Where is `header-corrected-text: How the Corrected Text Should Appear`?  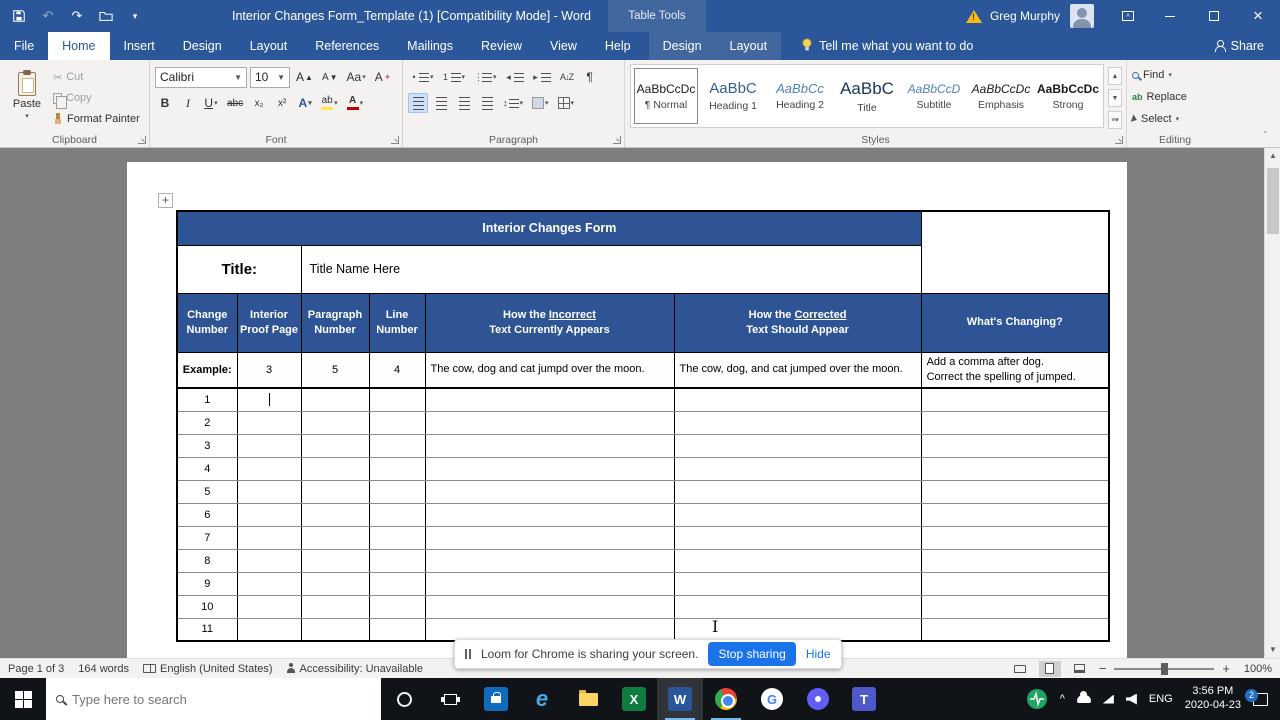 header-corrected-text: How the Corrected Text Should Appear is located at coordinates (797, 322).